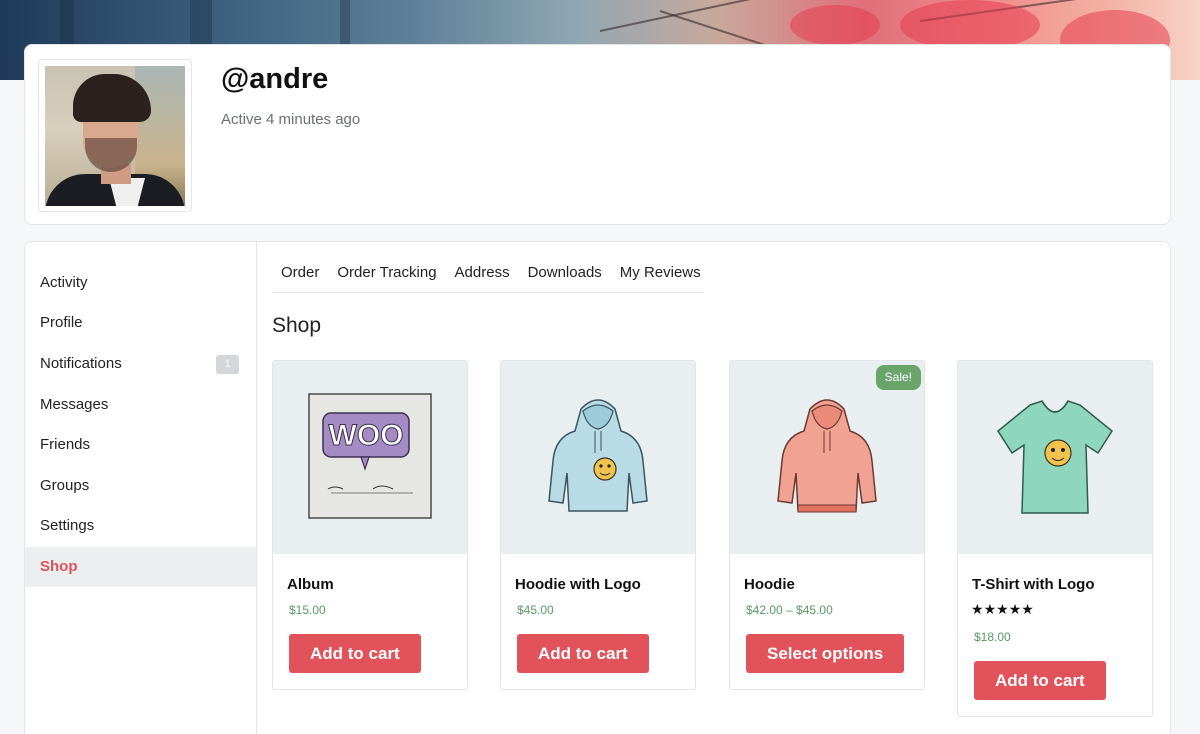 This screenshot has width=1200, height=734. Describe the element at coordinates (660, 276) in the screenshot. I see `tab-my-reviews: My Reviews` at that location.